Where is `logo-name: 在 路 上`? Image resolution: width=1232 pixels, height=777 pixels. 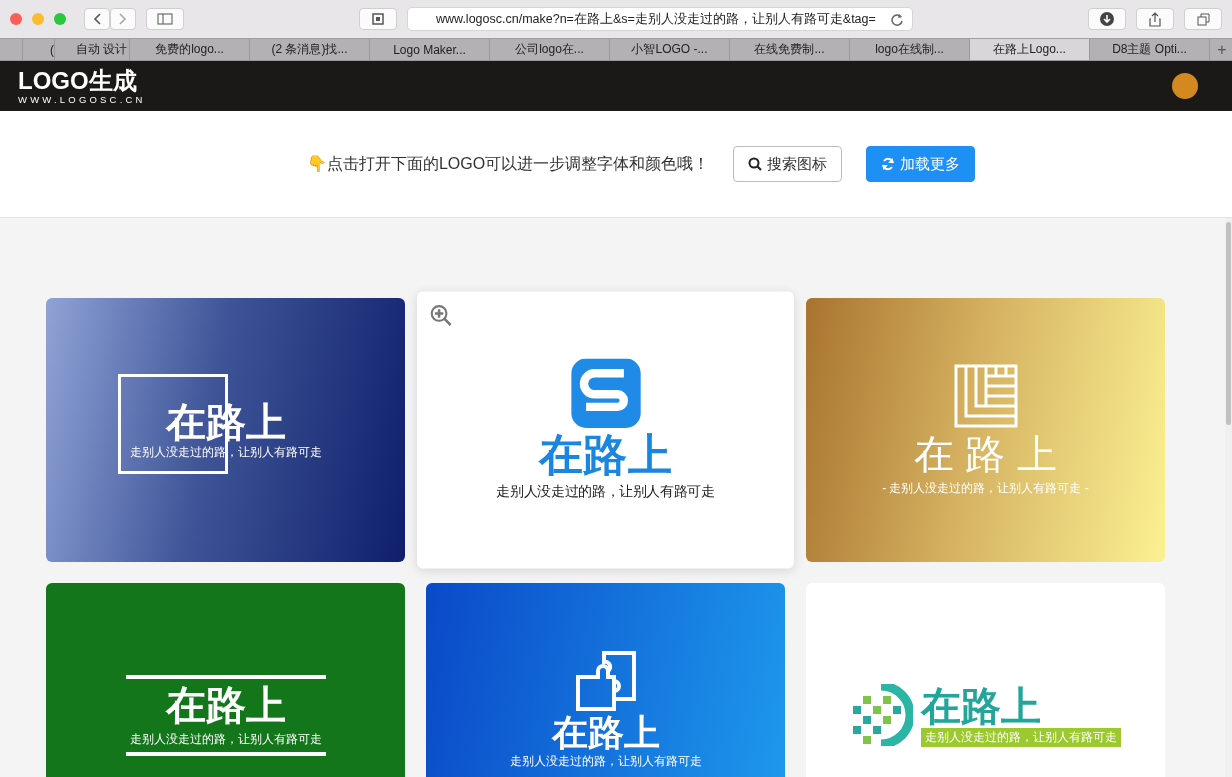 logo-name: 在 路 上 is located at coordinates (985, 453).